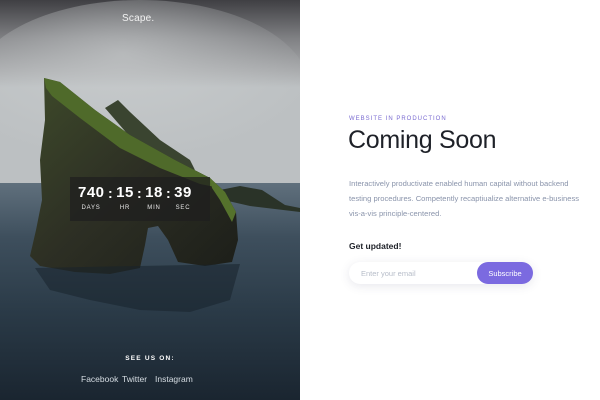 The height and width of the screenshot is (400, 600). Describe the element at coordinates (125, 192) in the screenshot. I see `hours-value: 15` at that location.